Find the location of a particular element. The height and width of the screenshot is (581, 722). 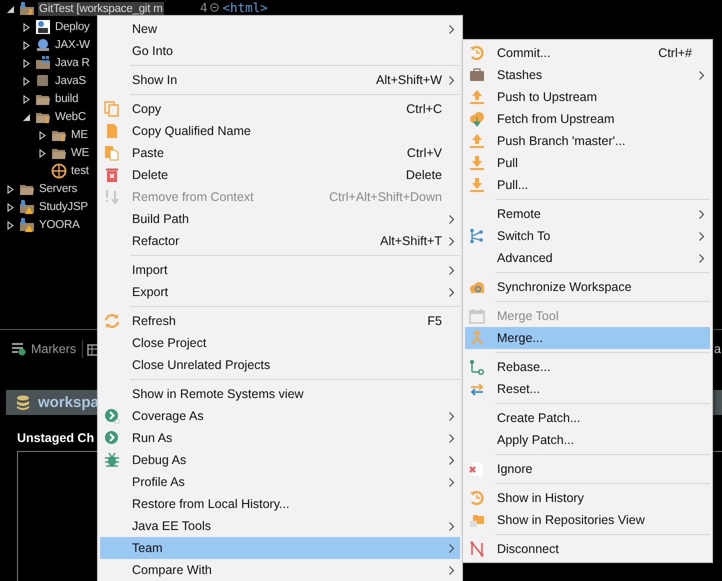

section-title: Unstaged Ch is located at coordinates (55, 438).